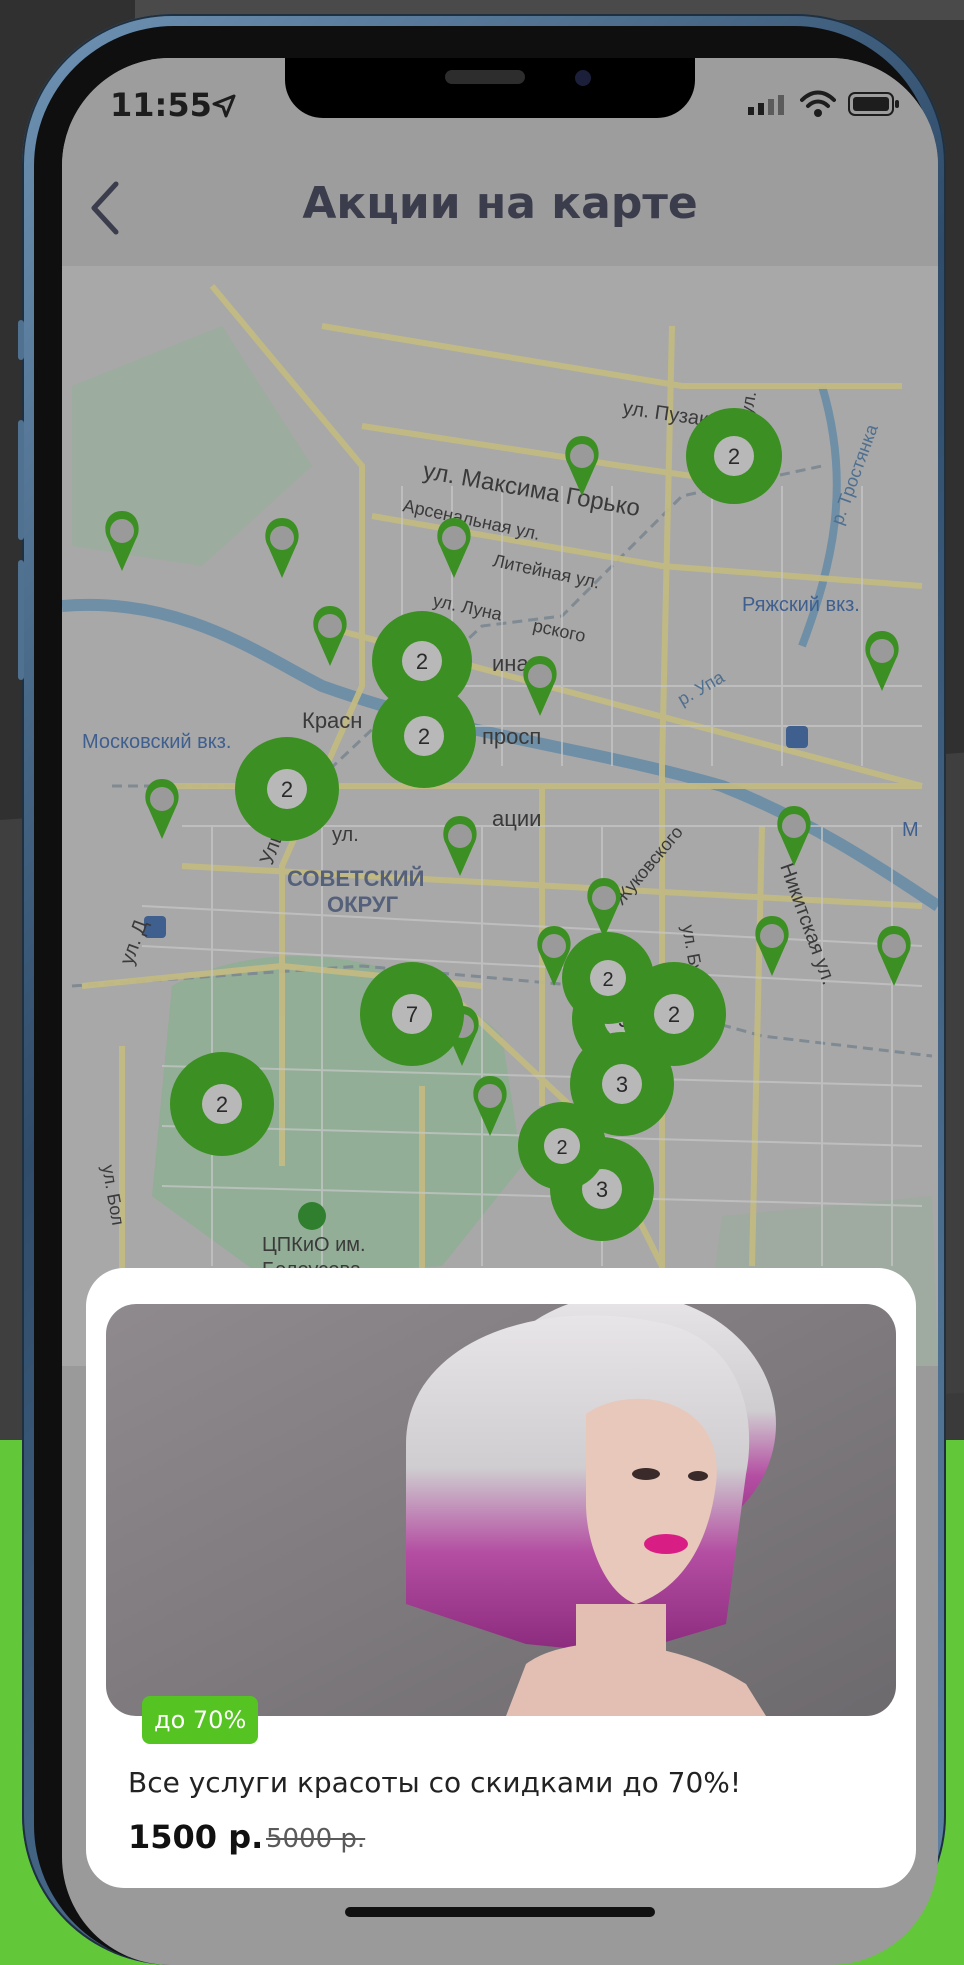 The image size is (964, 1965). I want to click on discount-badge: до 70%, so click(200, 1720).